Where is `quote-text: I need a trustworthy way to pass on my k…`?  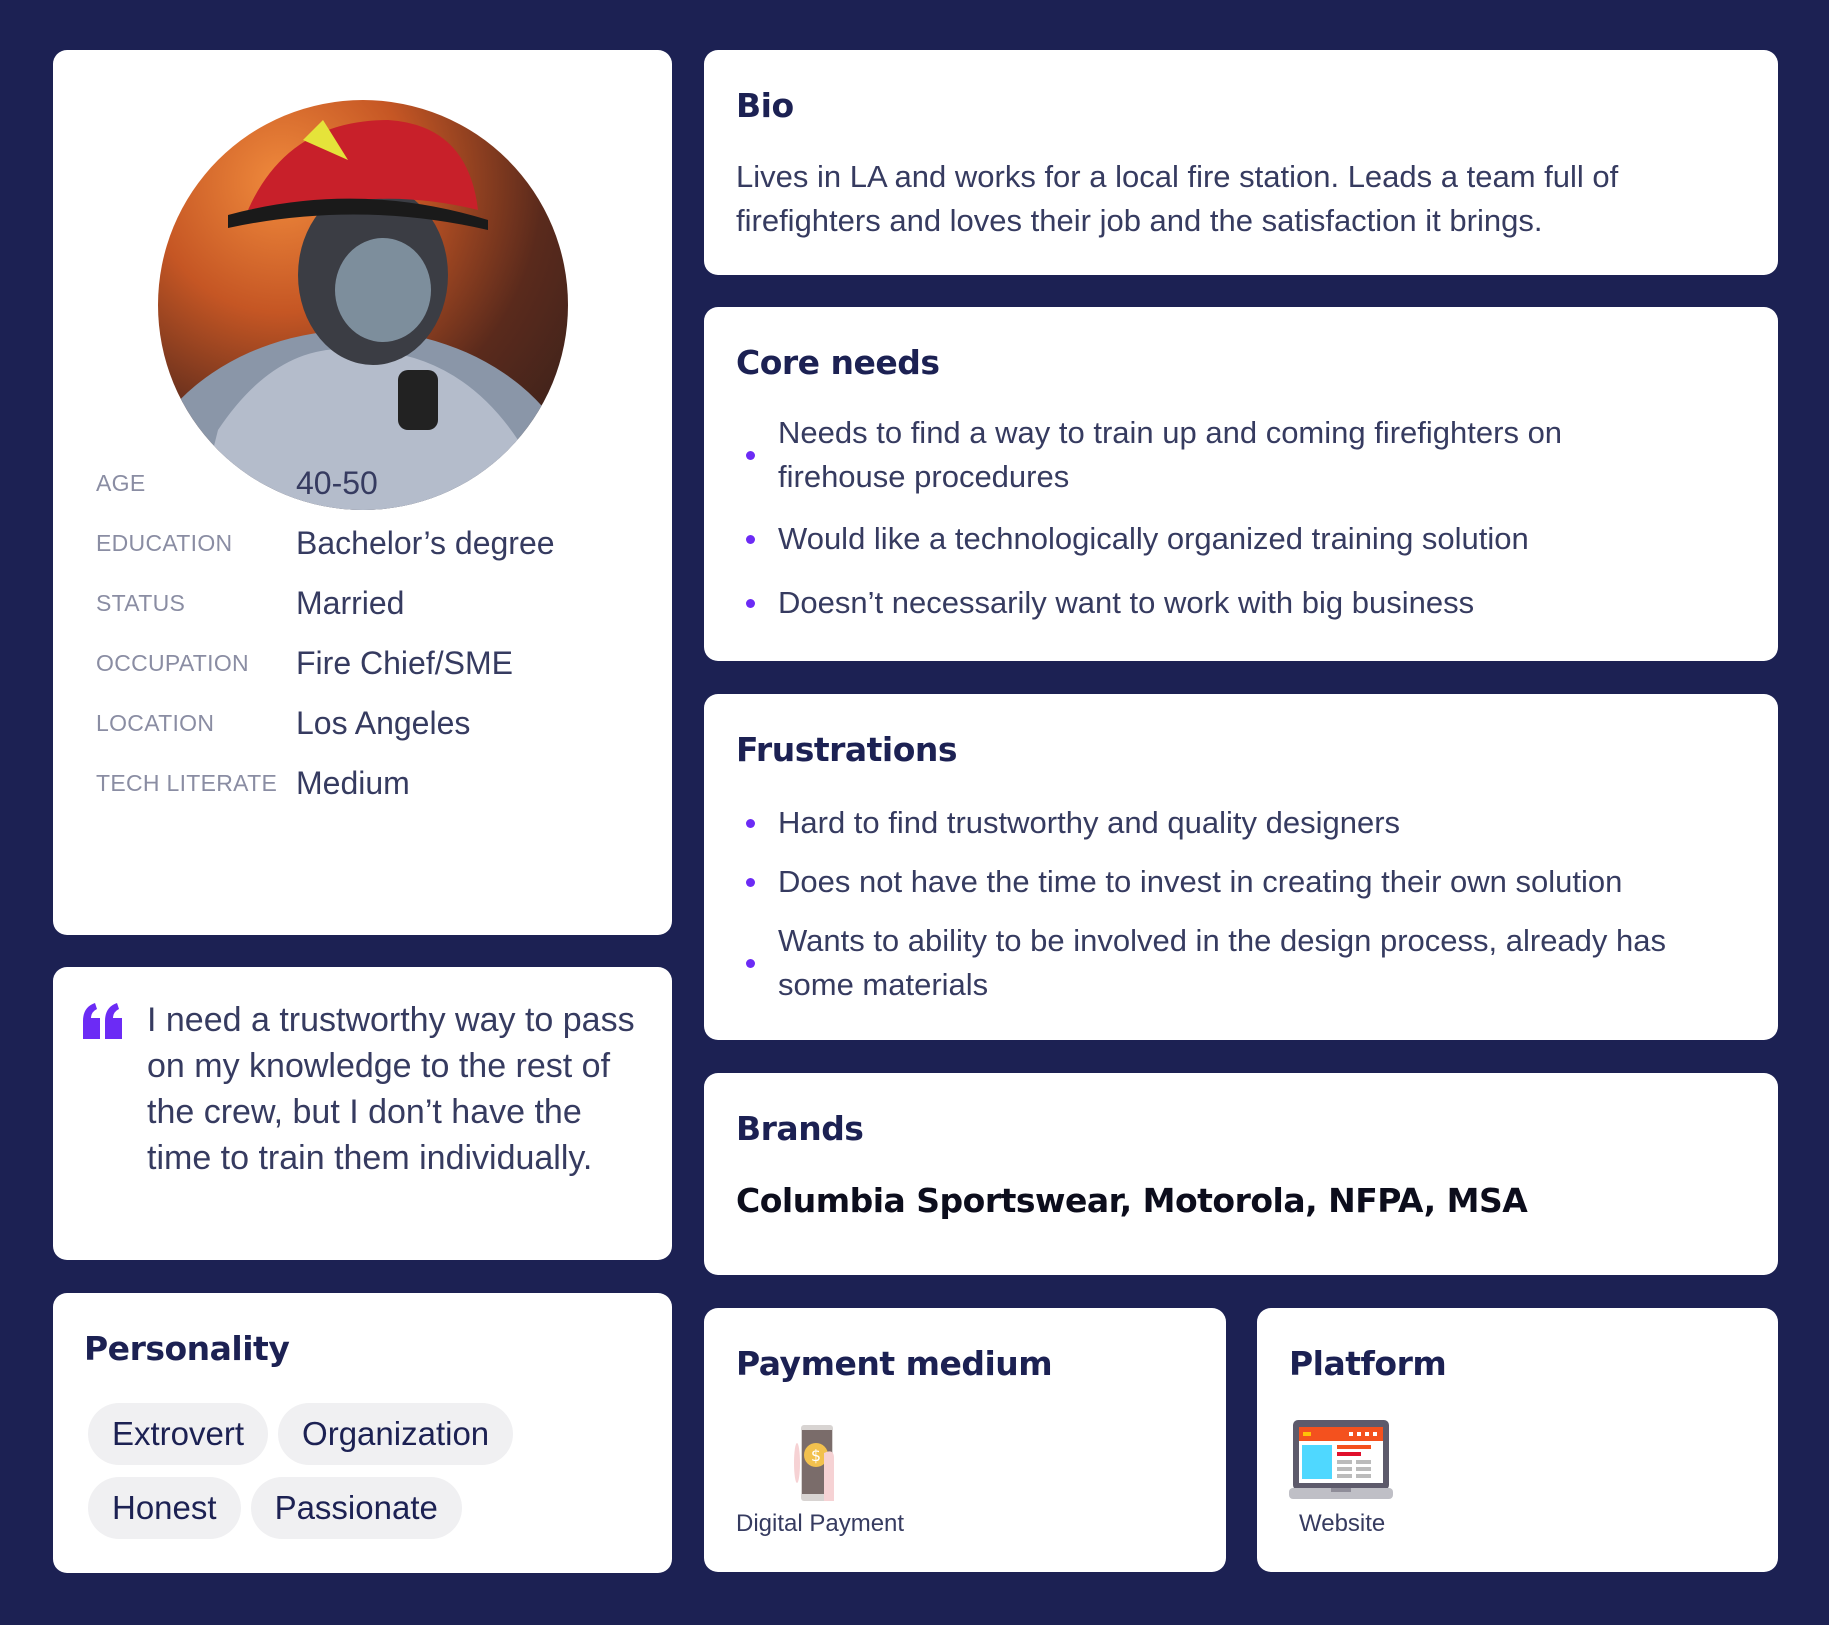 quote-text: I need a trustworthy way to pass on my k… is located at coordinates (391, 1089).